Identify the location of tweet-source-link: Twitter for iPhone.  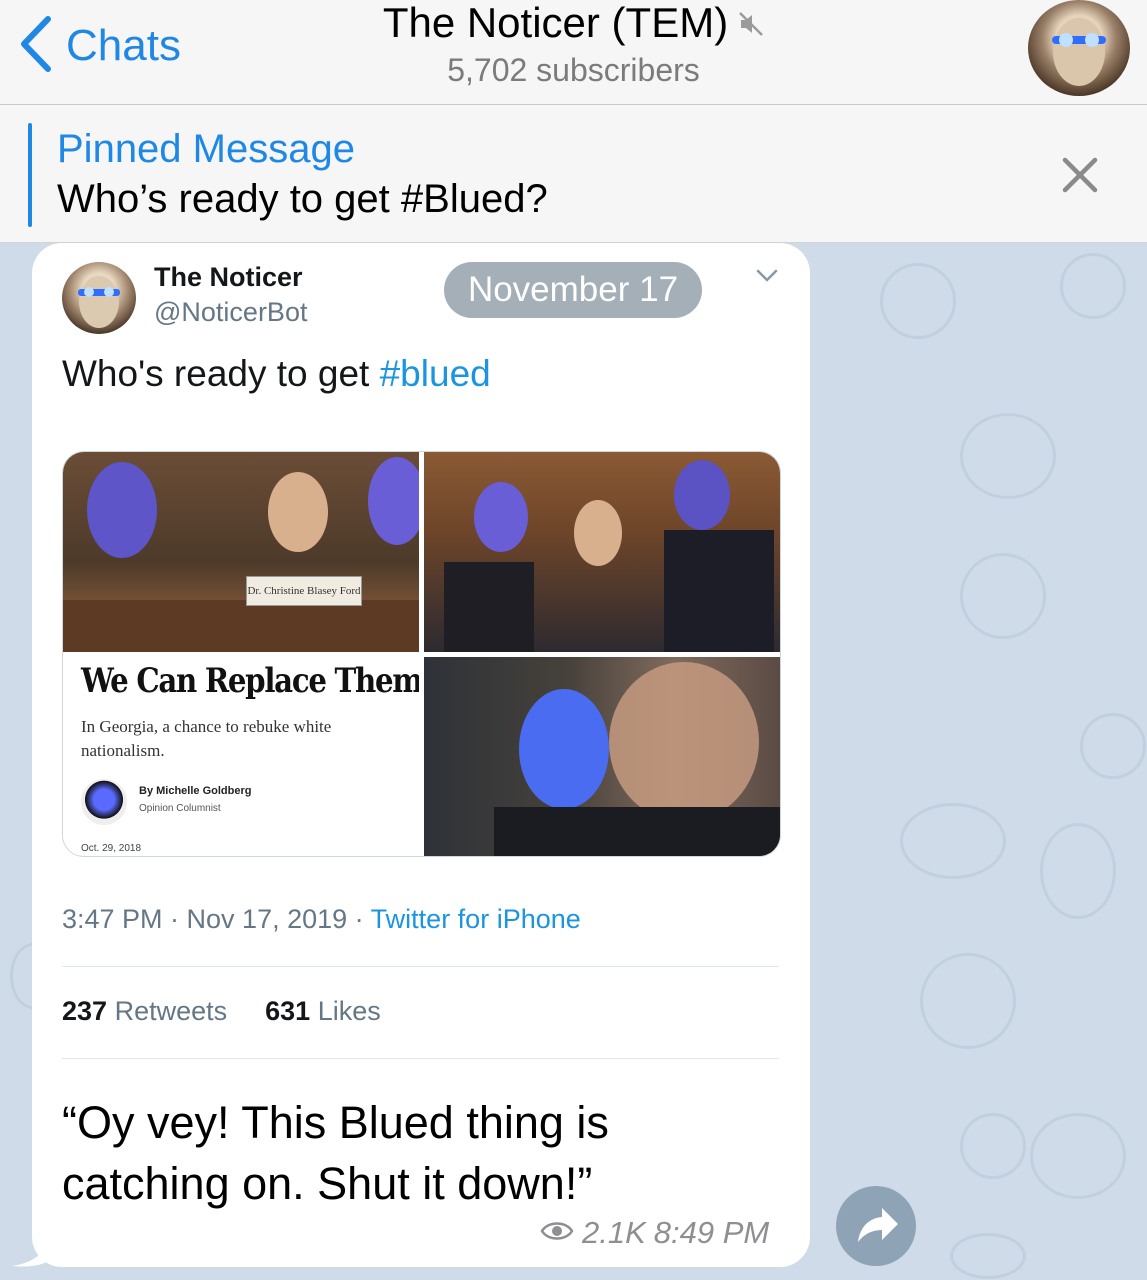
(476, 919).